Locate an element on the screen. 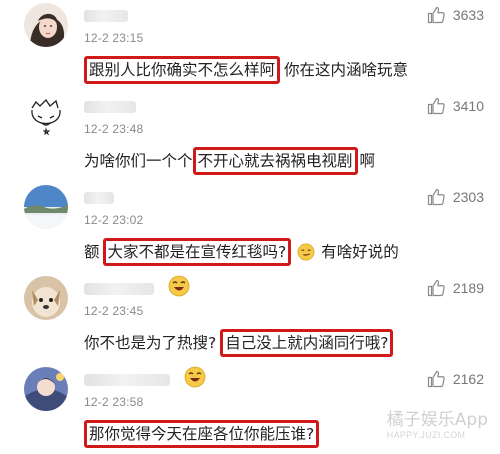  comment-text: 那你觉得今天在座各位你能压谁? is located at coordinates (202, 434).